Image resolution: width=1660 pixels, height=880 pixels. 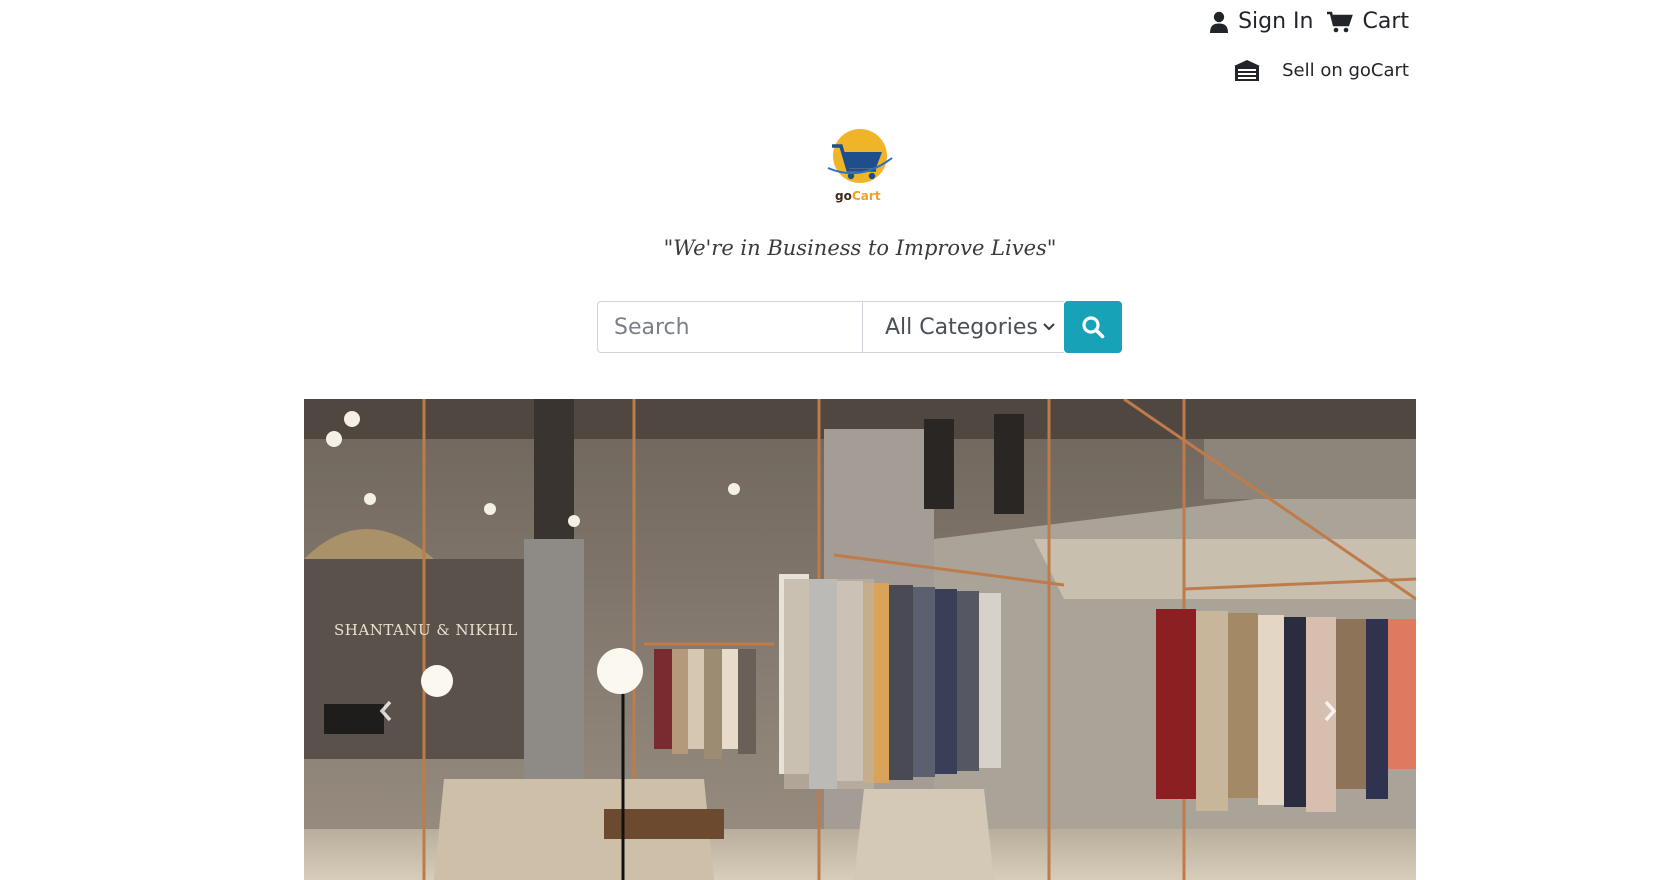 I want to click on carousel-next-button, so click(x=1330, y=711).